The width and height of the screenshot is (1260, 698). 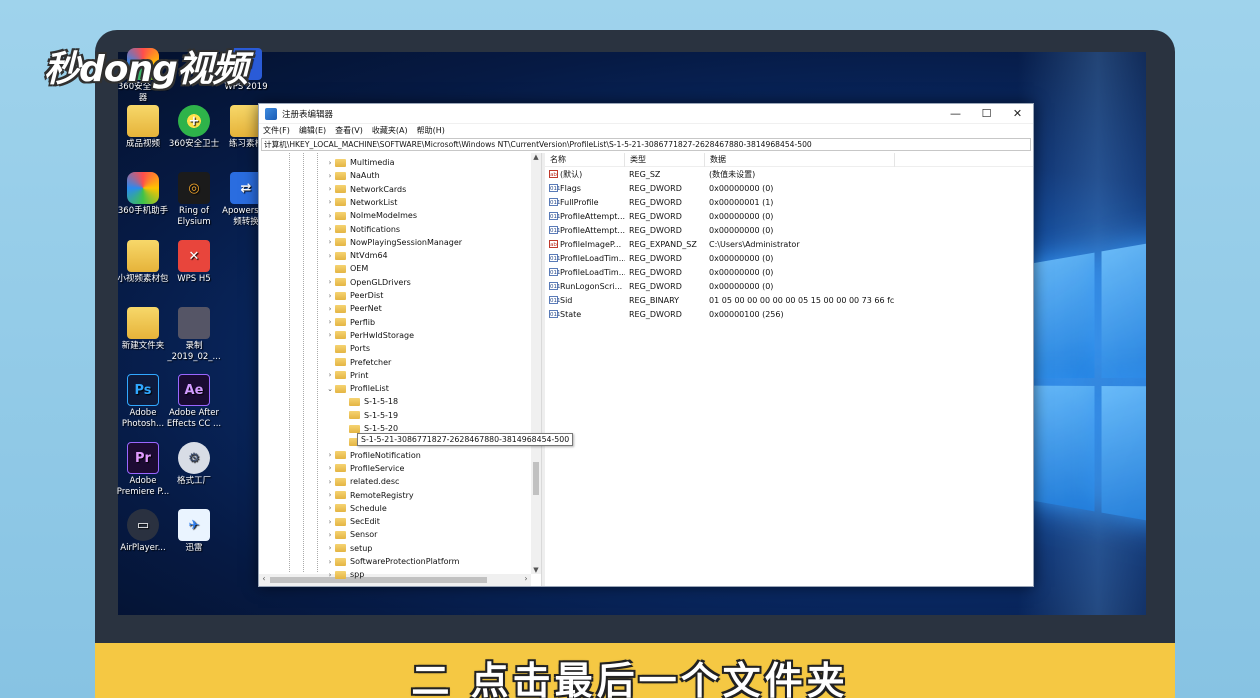 What do you see at coordinates (789, 202) in the screenshot?
I see `value-row: 011 FullProfile REG_DWORD 0x00000001 (1)` at bounding box center [789, 202].